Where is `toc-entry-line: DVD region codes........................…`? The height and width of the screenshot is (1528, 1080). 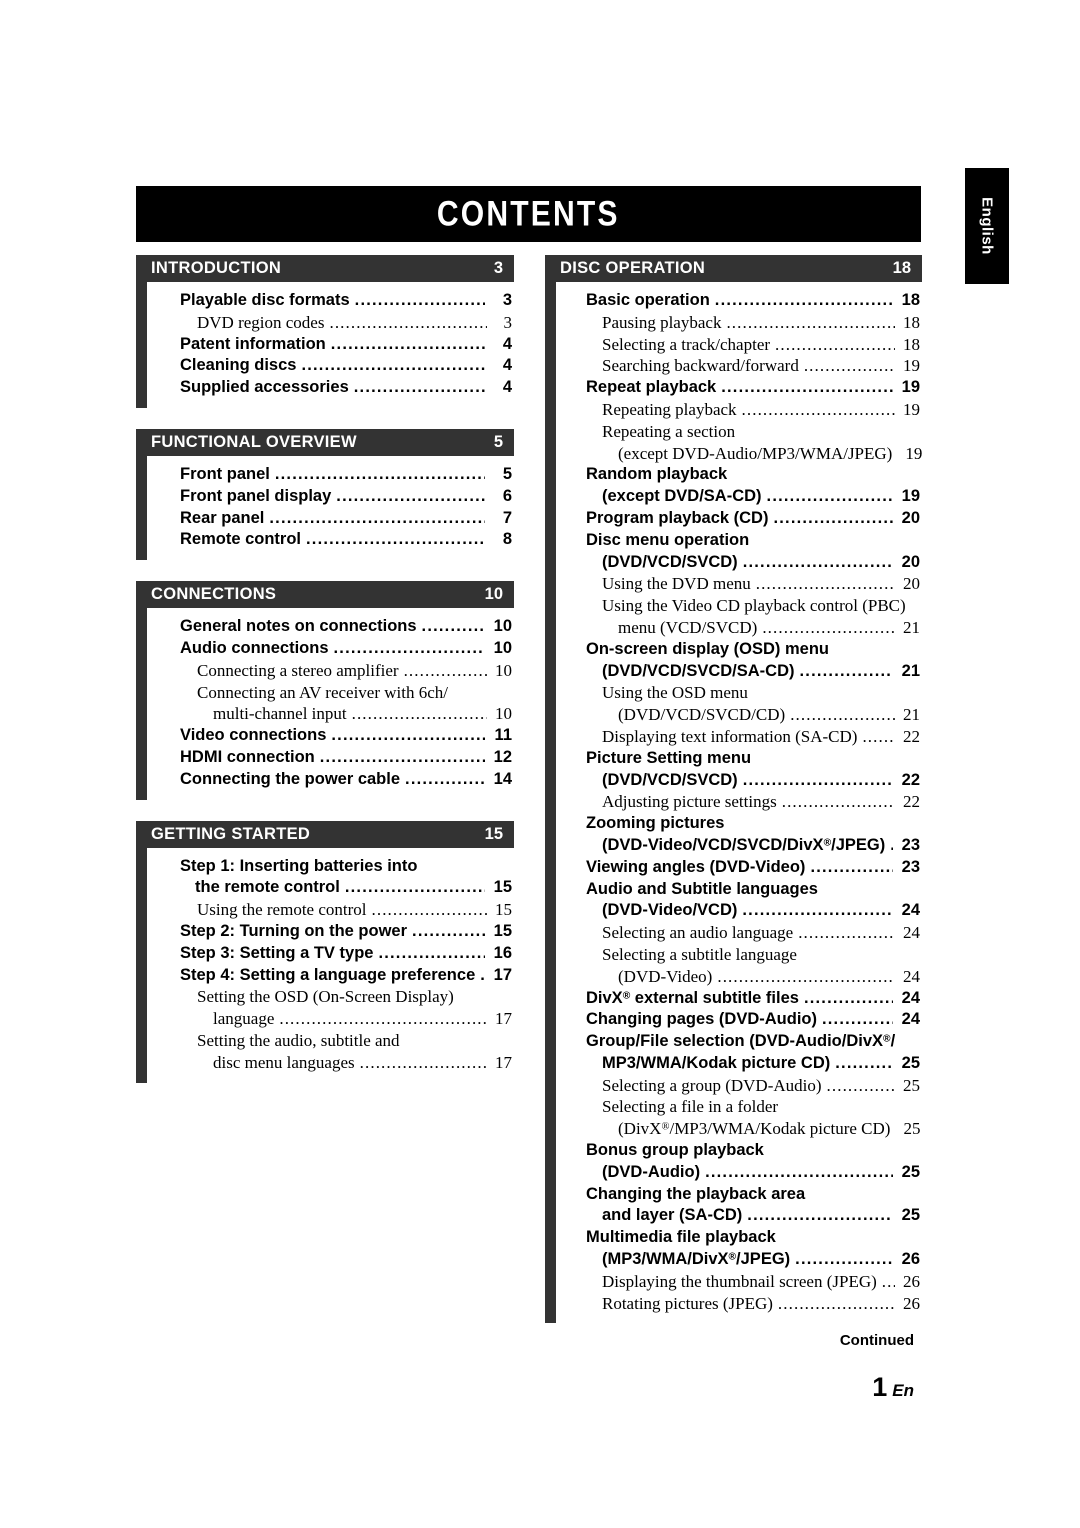 toc-entry-line: DVD region codes........................… is located at coordinates (329, 323).